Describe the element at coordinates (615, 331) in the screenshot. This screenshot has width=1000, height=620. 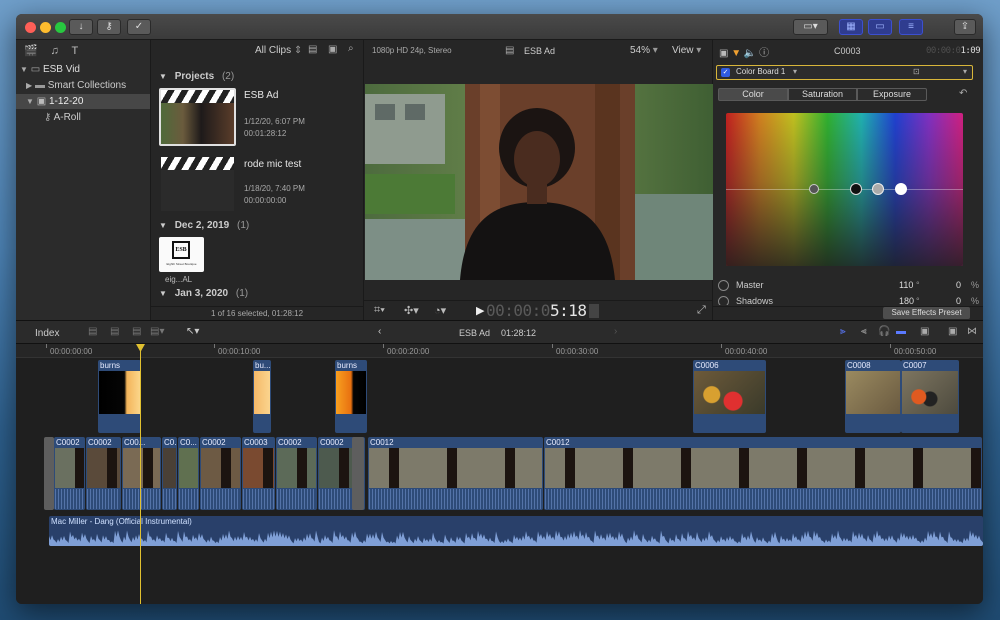
I see `history-forward-icon: ›` at that location.